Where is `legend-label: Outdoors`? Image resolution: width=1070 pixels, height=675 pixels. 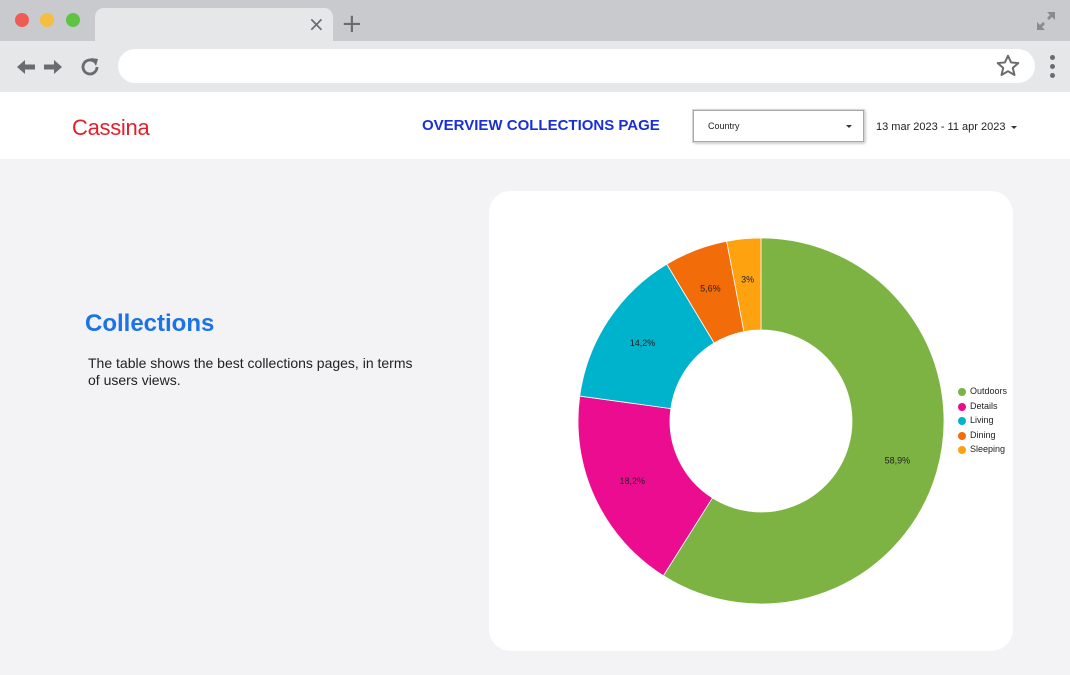
legend-label: Outdoors is located at coordinates (989, 391).